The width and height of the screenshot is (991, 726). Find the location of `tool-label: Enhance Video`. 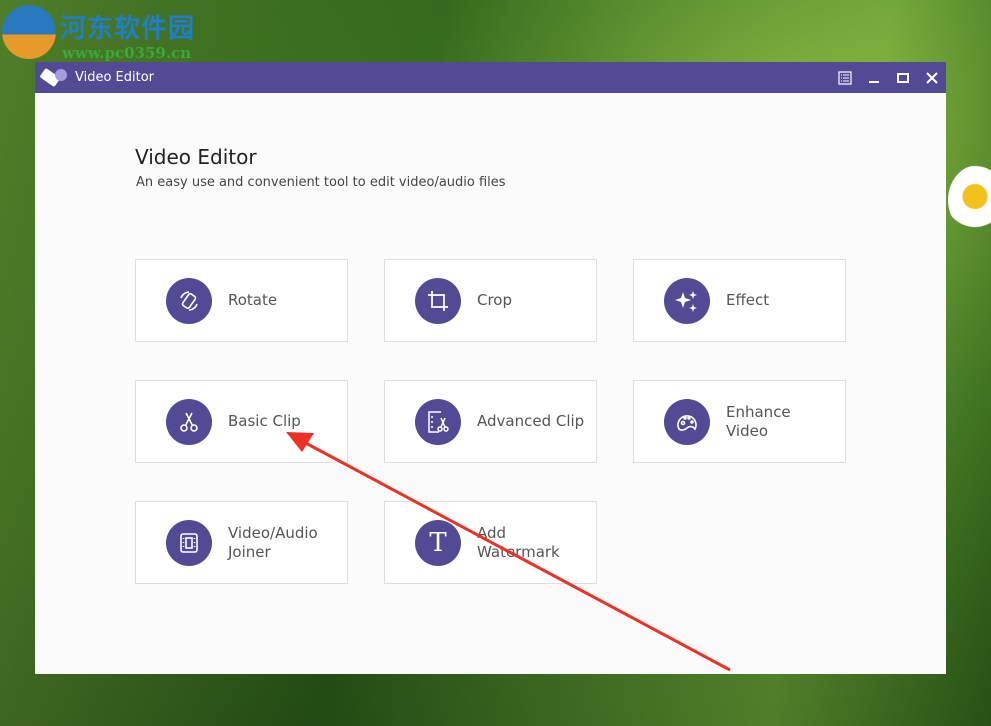

tool-label: Enhance Video is located at coordinates (758, 421).